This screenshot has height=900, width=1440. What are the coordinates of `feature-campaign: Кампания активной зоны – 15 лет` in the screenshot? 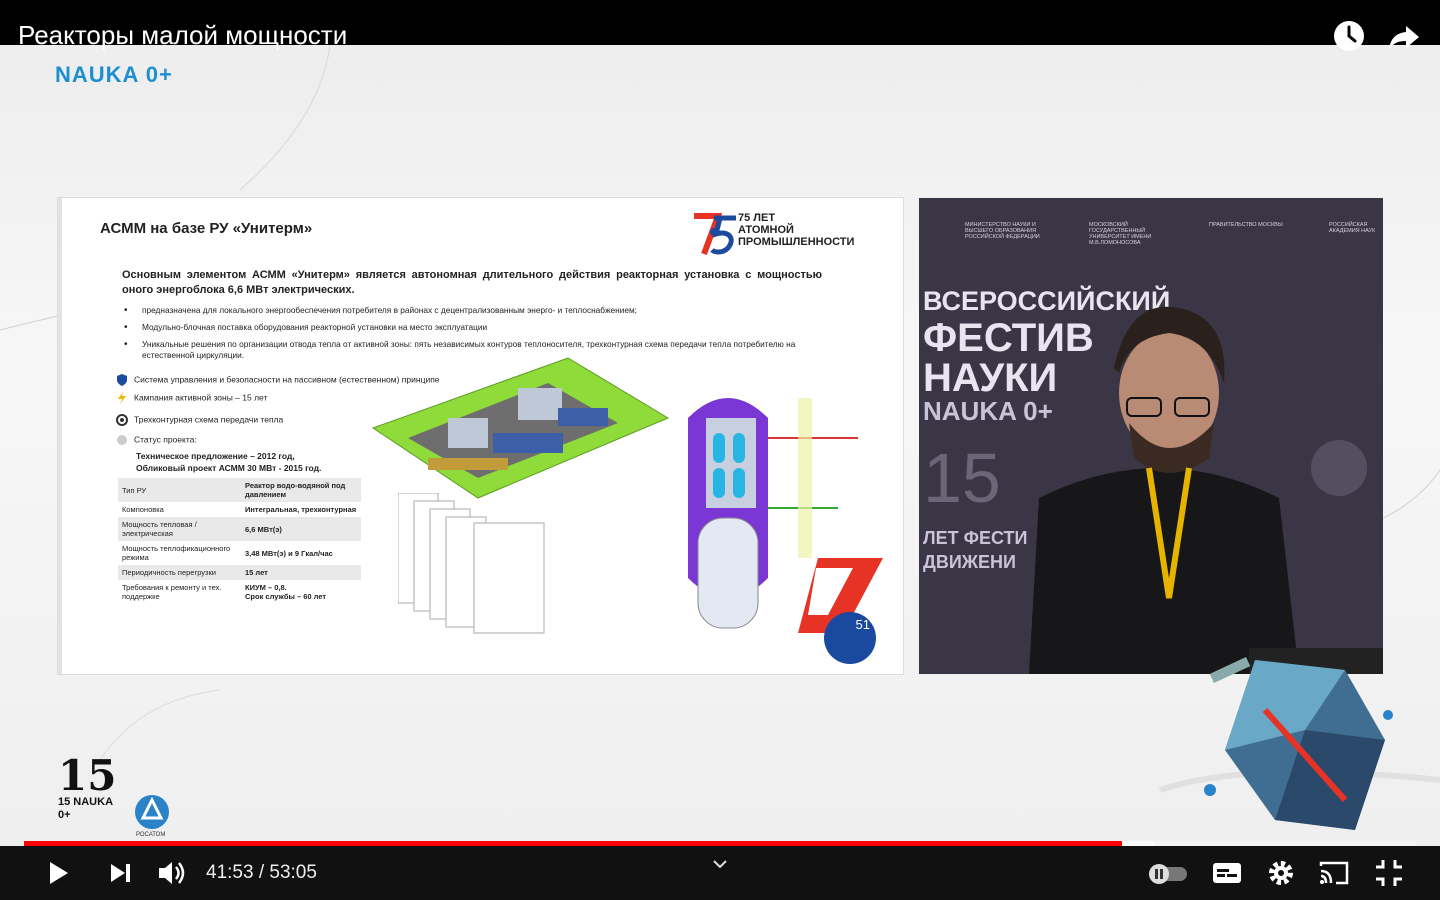 It's located at (191, 398).